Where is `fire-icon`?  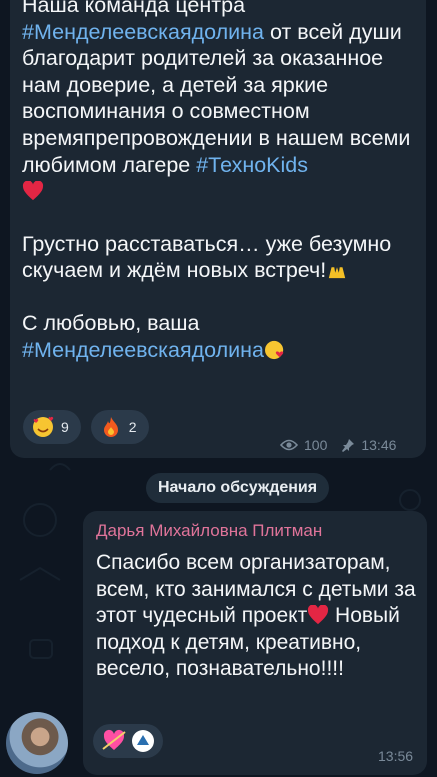 fire-icon is located at coordinates (110, 427).